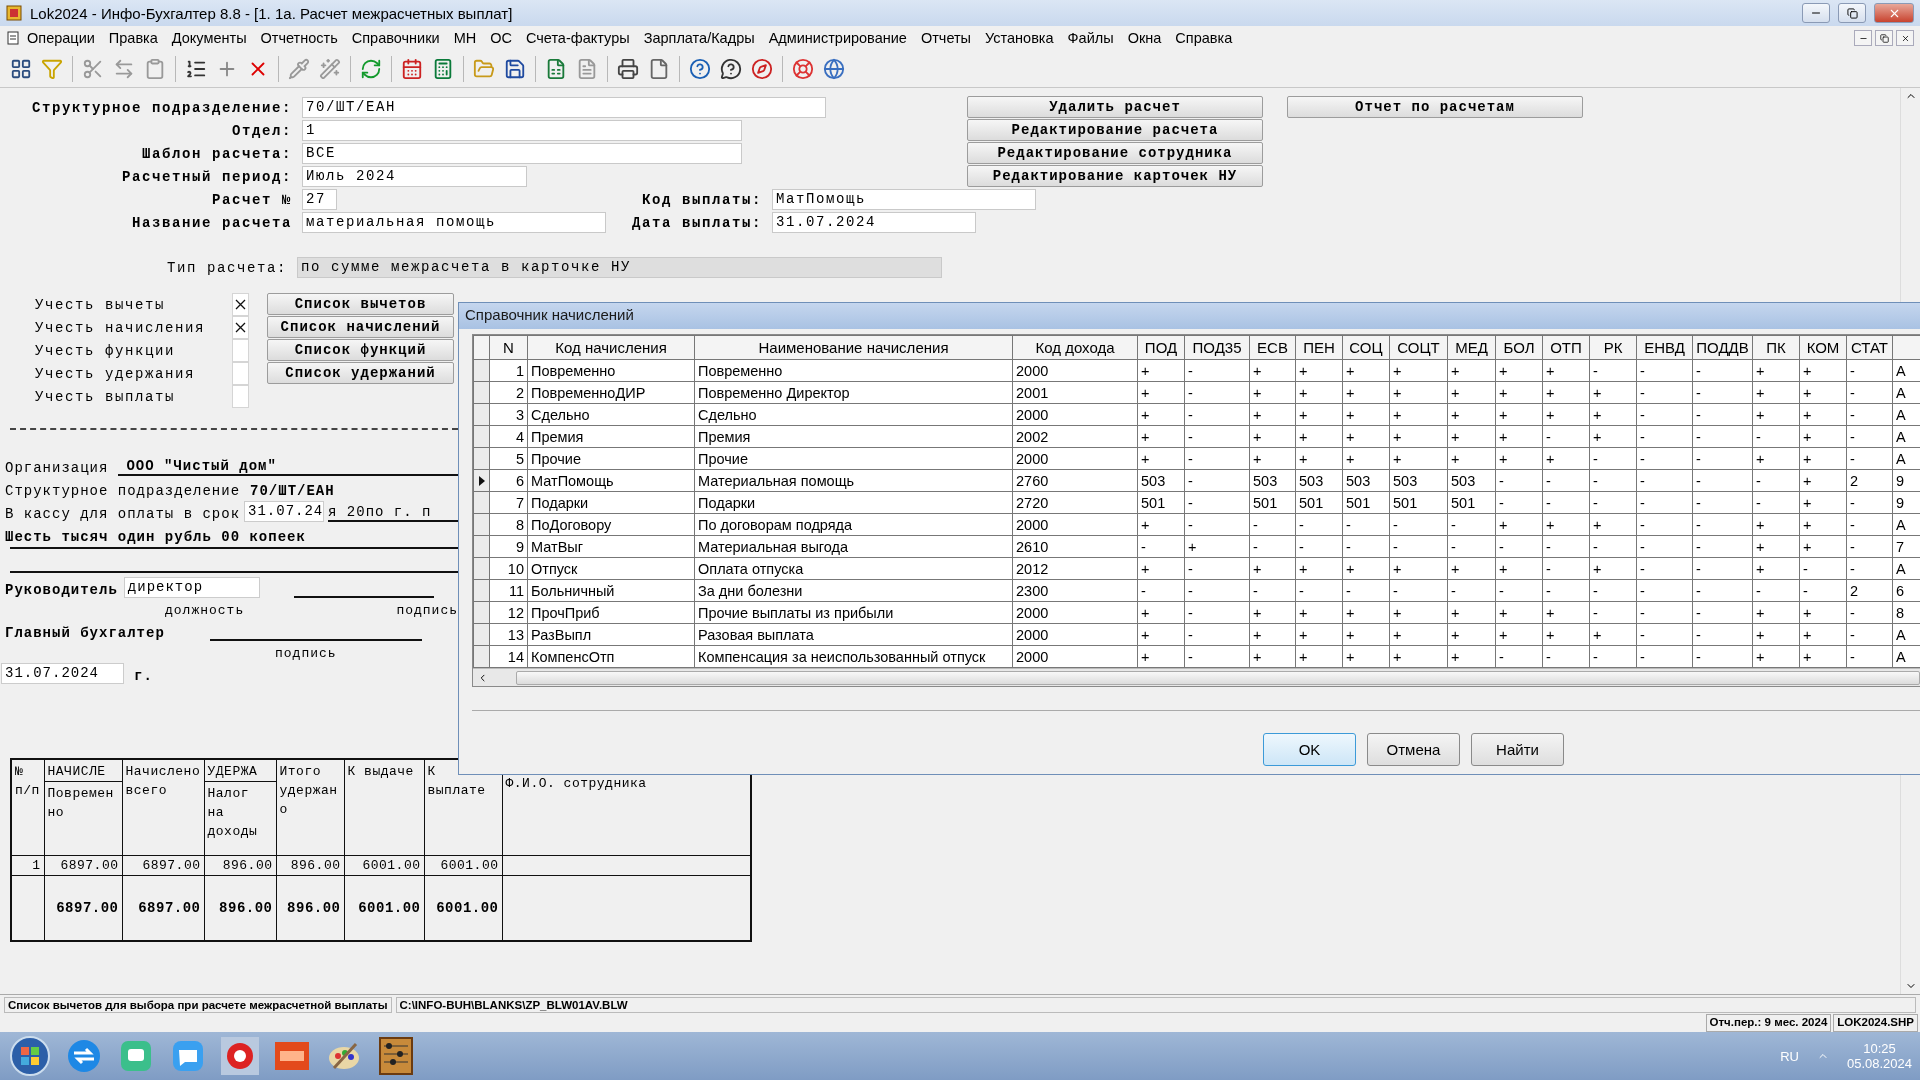 The height and width of the screenshot is (1080, 1920). What do you see at coordinates (508, 612) in the screenshot?
I see `table-cell: 12` at bounding box center [508, 612].